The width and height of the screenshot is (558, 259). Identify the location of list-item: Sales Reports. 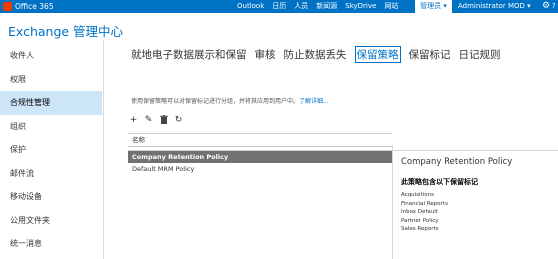
(420, 229).